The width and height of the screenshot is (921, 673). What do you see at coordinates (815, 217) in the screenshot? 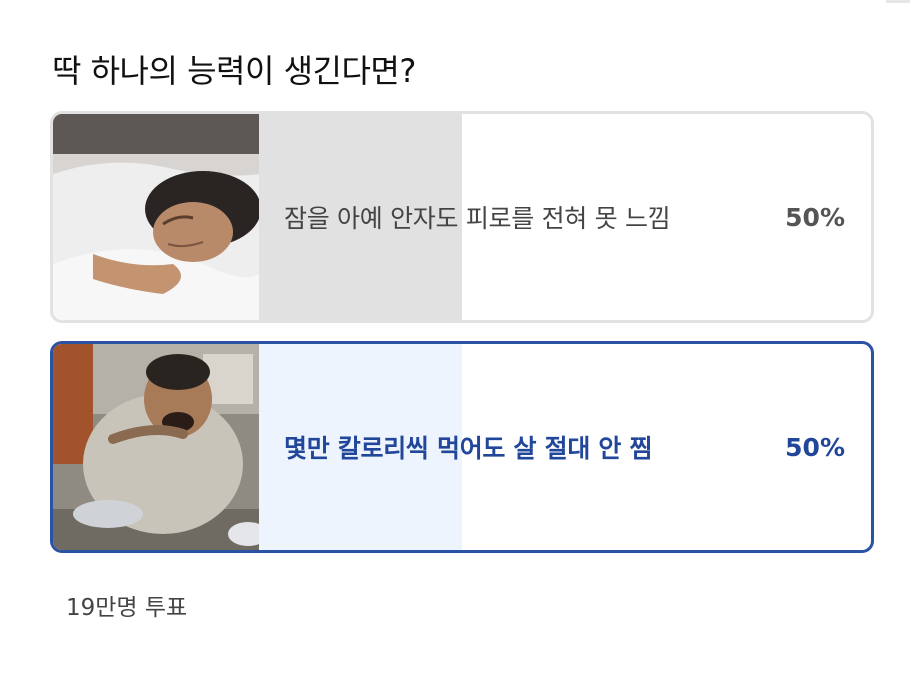
I see `poll-option-1-percent: 50%` at bounding box center [815, 217].